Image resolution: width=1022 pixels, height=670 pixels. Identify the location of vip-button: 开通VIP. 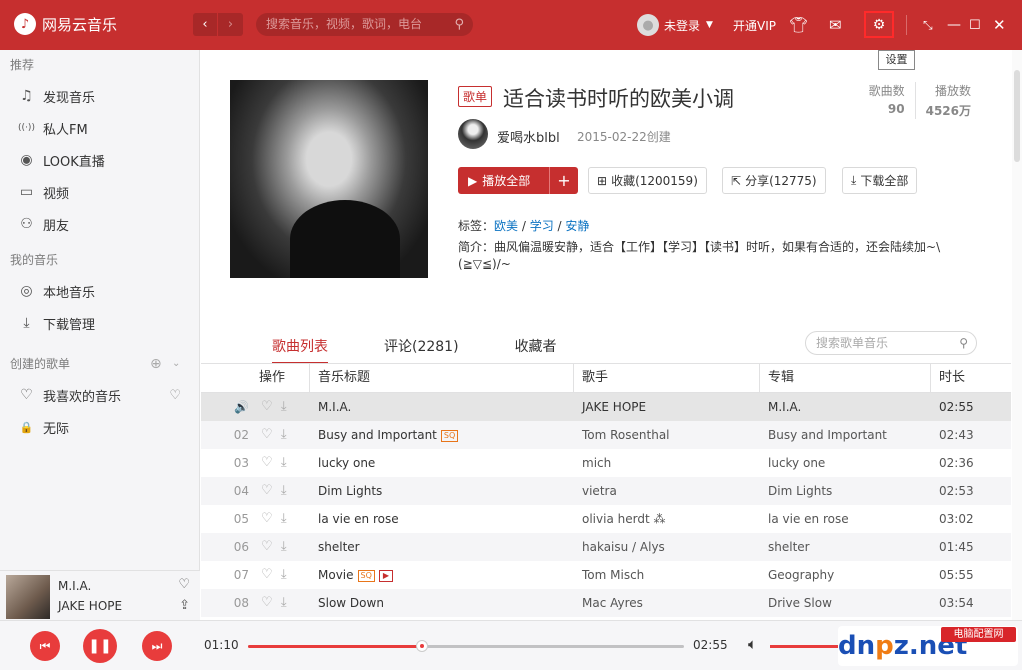
(754, 25).